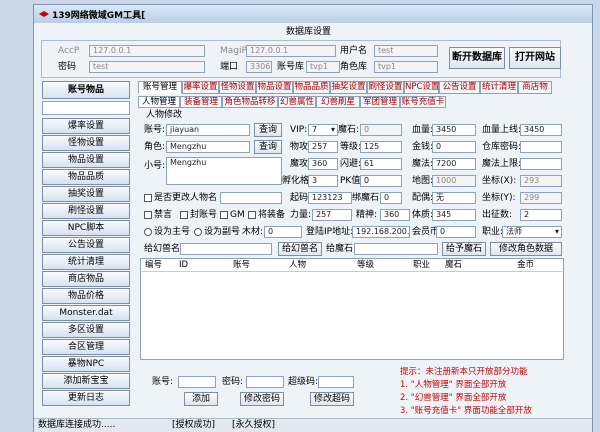 The width and height of the screenshot is (600, 432). I want to click on login-ip-input: 192.168.200.1, so click(381, 232).